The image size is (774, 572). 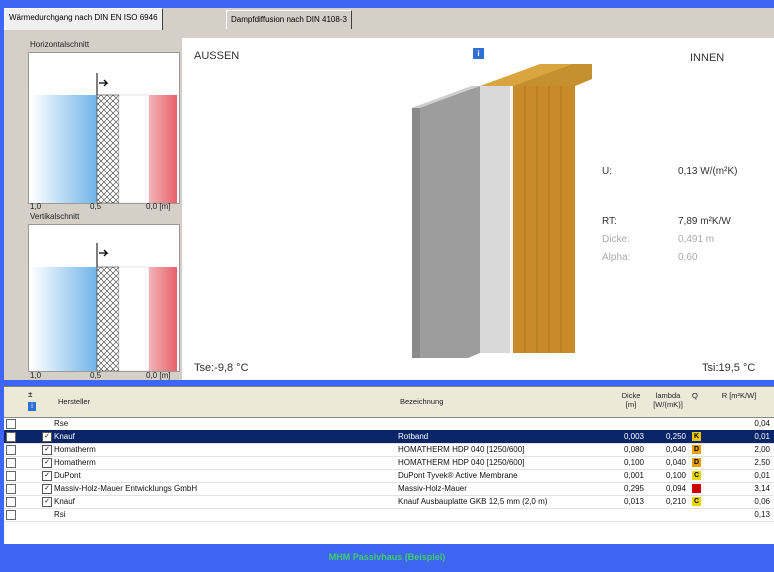 I want to click on tse-label: Tse:-9,8 °C, so click(x=221, y=368).